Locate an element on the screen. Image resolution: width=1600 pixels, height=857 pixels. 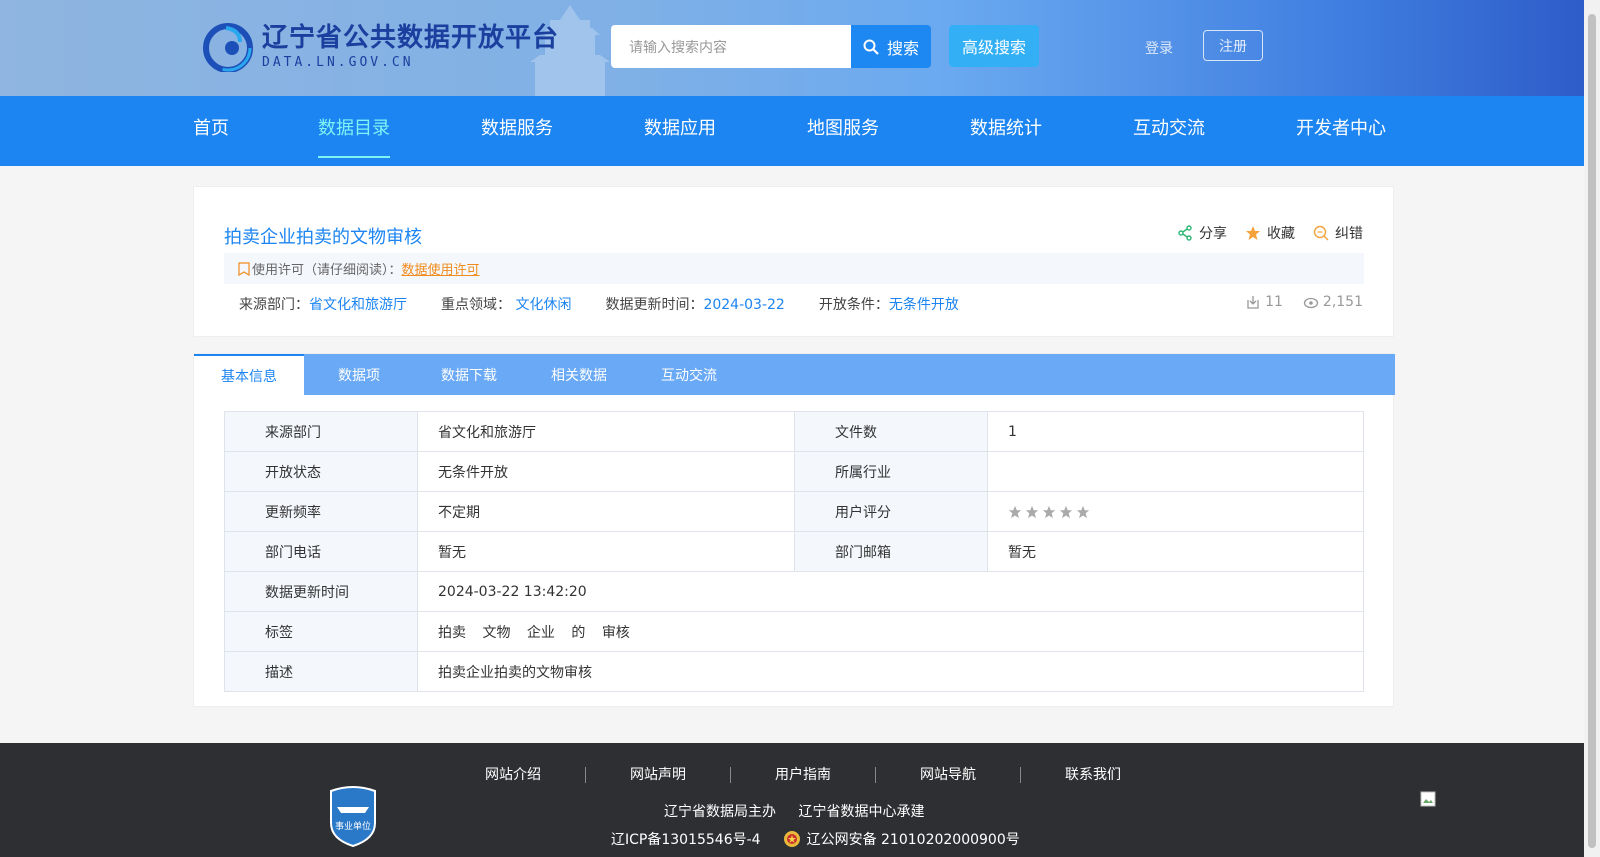
info-value: 拍卖企业拍卖的文物审核 is located at coordinates (890, 671).